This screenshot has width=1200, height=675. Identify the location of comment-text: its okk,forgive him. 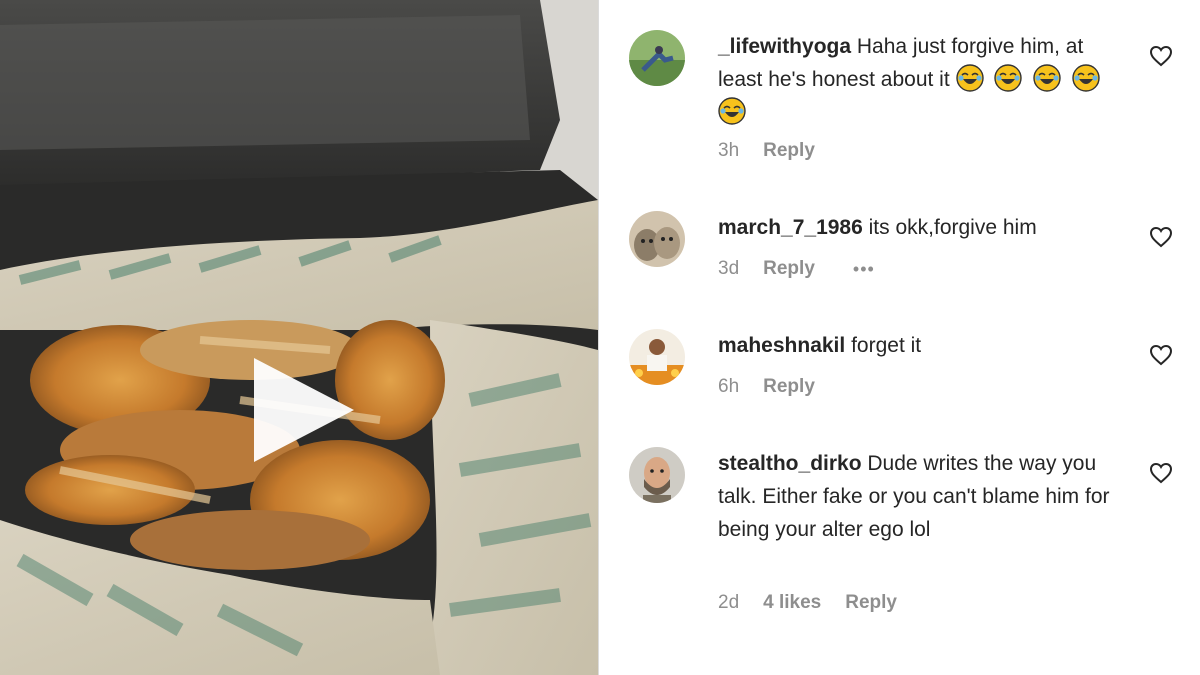
(952, 227).